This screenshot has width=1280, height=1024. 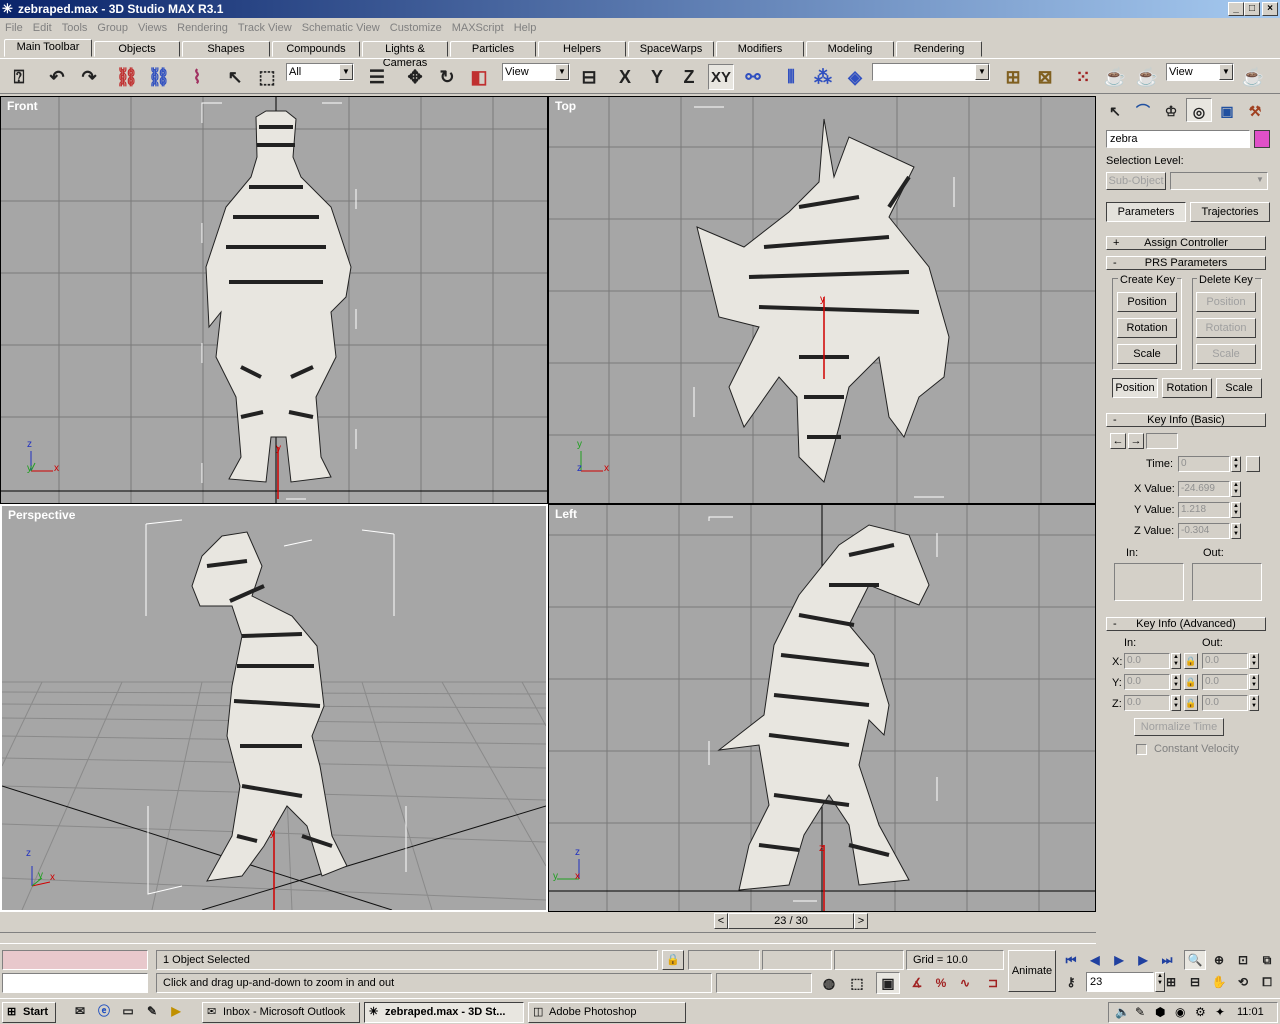 I want to click on task-outlook: ✉ Inbox - Microsoft Outlook, so click(x=281, y=1012).